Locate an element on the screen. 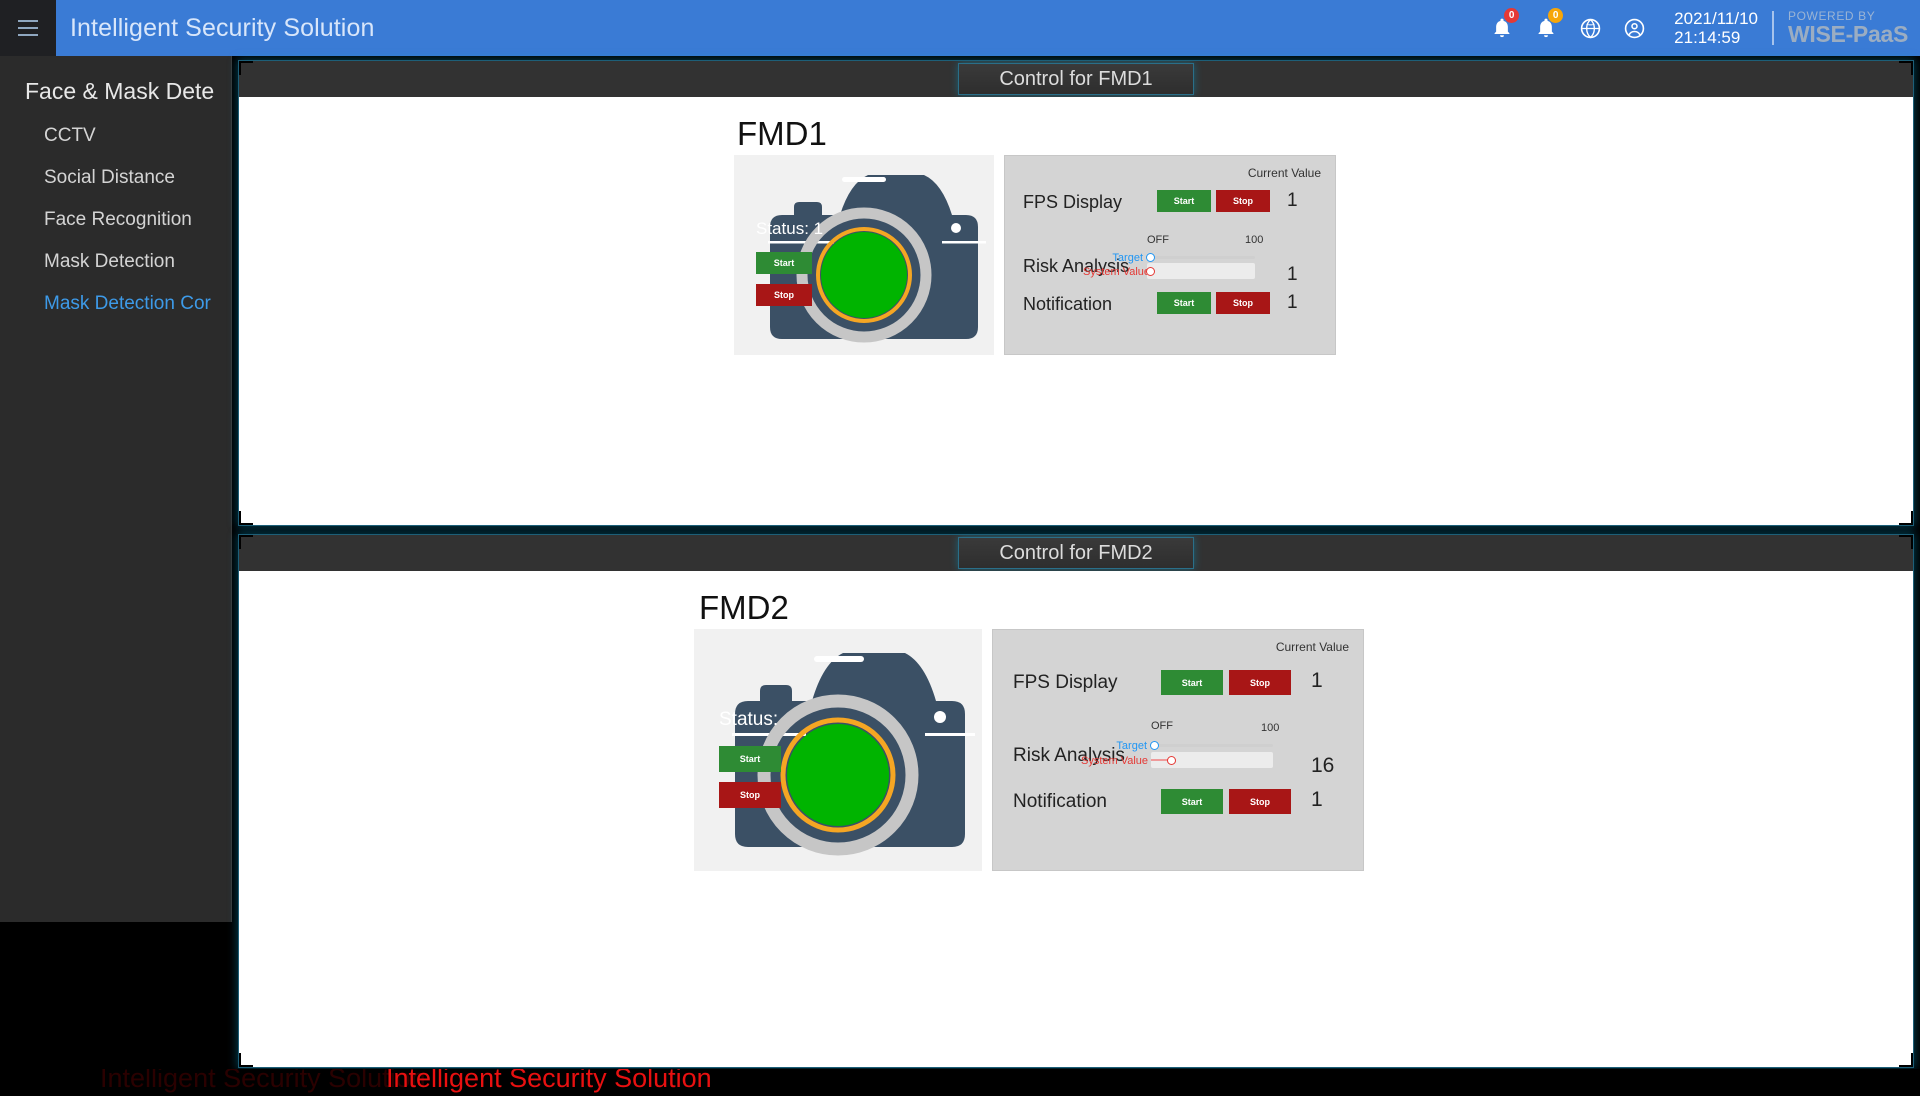 The image size is (1920, 1096). panel-titlebar-fmd1: Control for FMD1 is located at coordinates (1076, 79).